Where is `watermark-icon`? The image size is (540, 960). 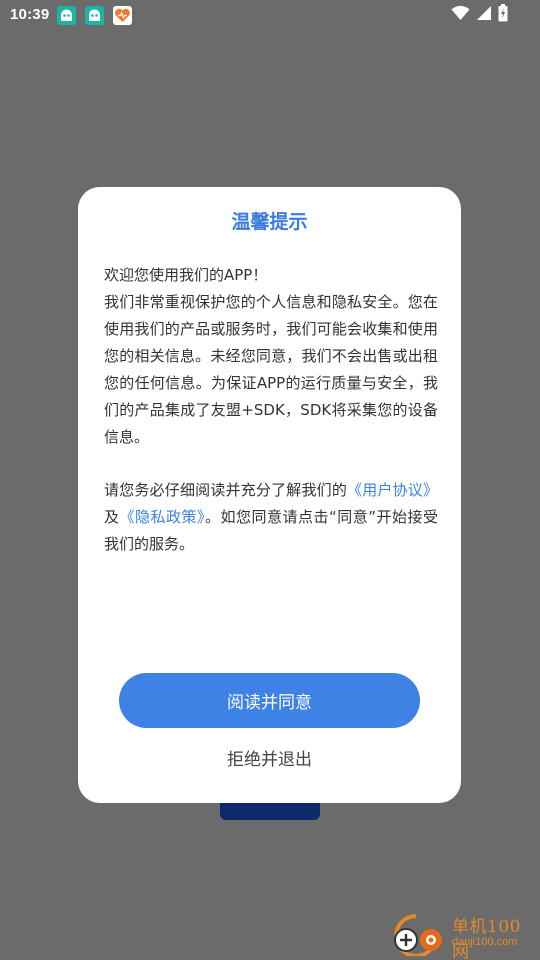 watermark-icon is located at coordinates (418, 936).